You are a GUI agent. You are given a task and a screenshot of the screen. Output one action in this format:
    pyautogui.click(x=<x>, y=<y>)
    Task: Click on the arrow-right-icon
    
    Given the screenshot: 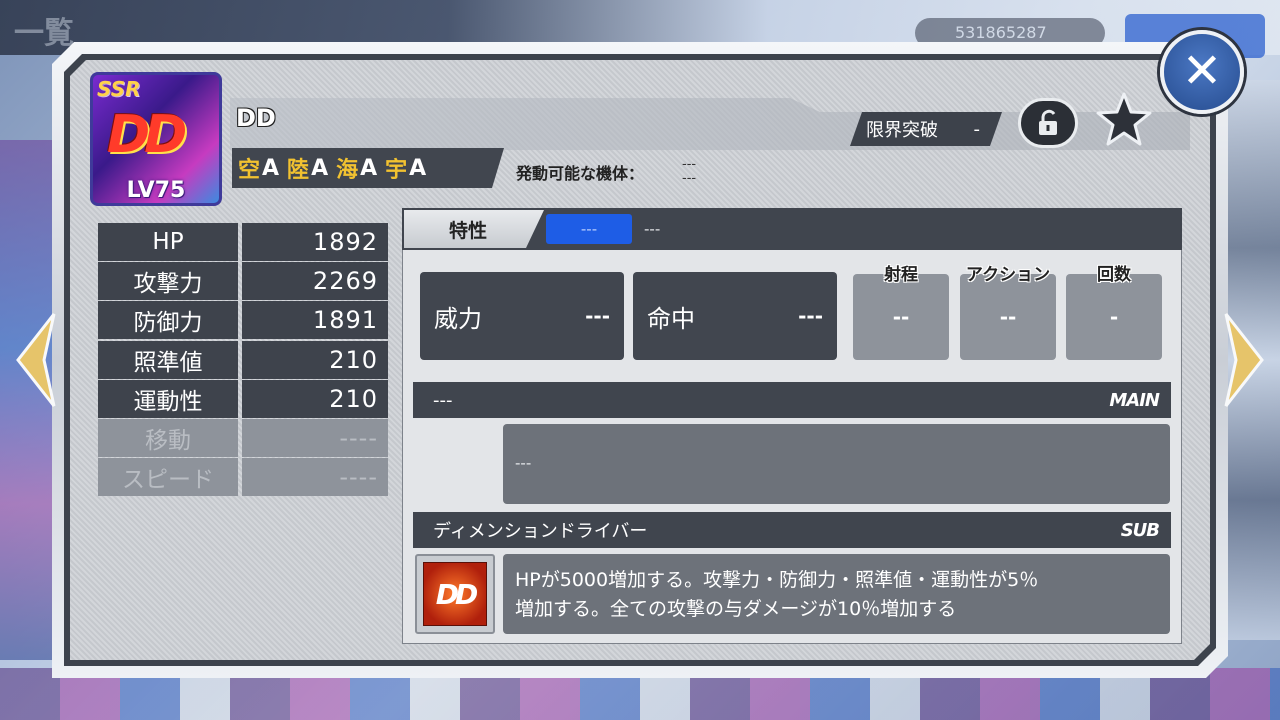 What is the action you would take?
    pyautogui.click(x=1244, y=360)
    